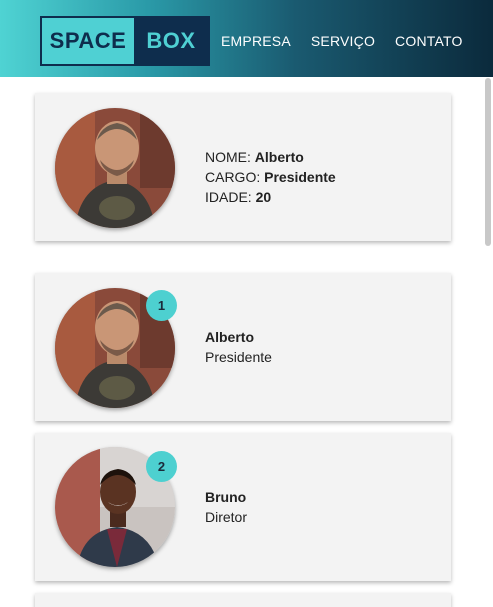 This screenshot has height=607, width=493. I want to click on profile-name-row: NOME: Alberto, so click(254, 157).